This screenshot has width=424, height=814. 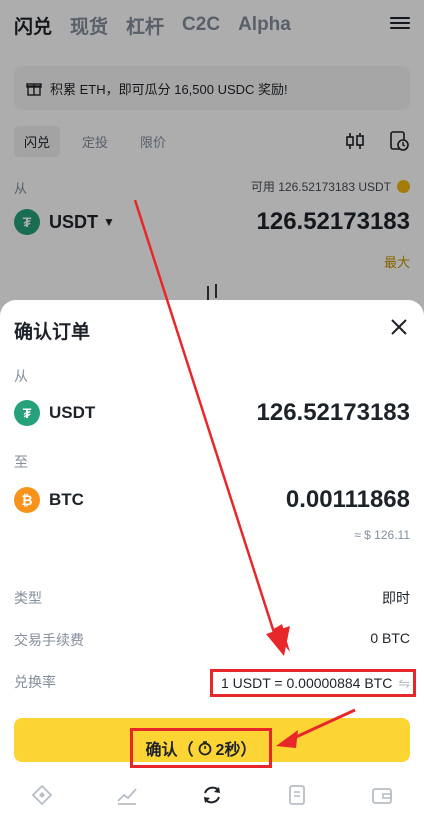 I want to click on rate-value: 1 USDT = 0.00000884 BTC, so click(x=307, y=683).